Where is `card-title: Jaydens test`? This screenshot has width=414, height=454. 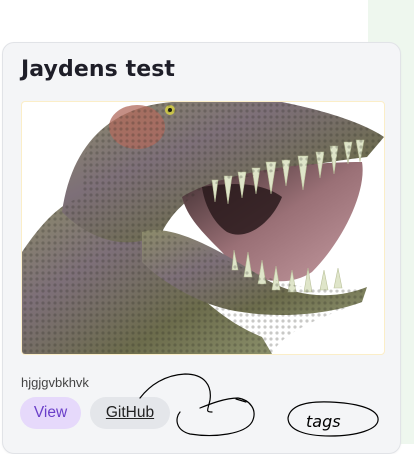 card-title: Jaydens test is located at coordinates (98, 69).